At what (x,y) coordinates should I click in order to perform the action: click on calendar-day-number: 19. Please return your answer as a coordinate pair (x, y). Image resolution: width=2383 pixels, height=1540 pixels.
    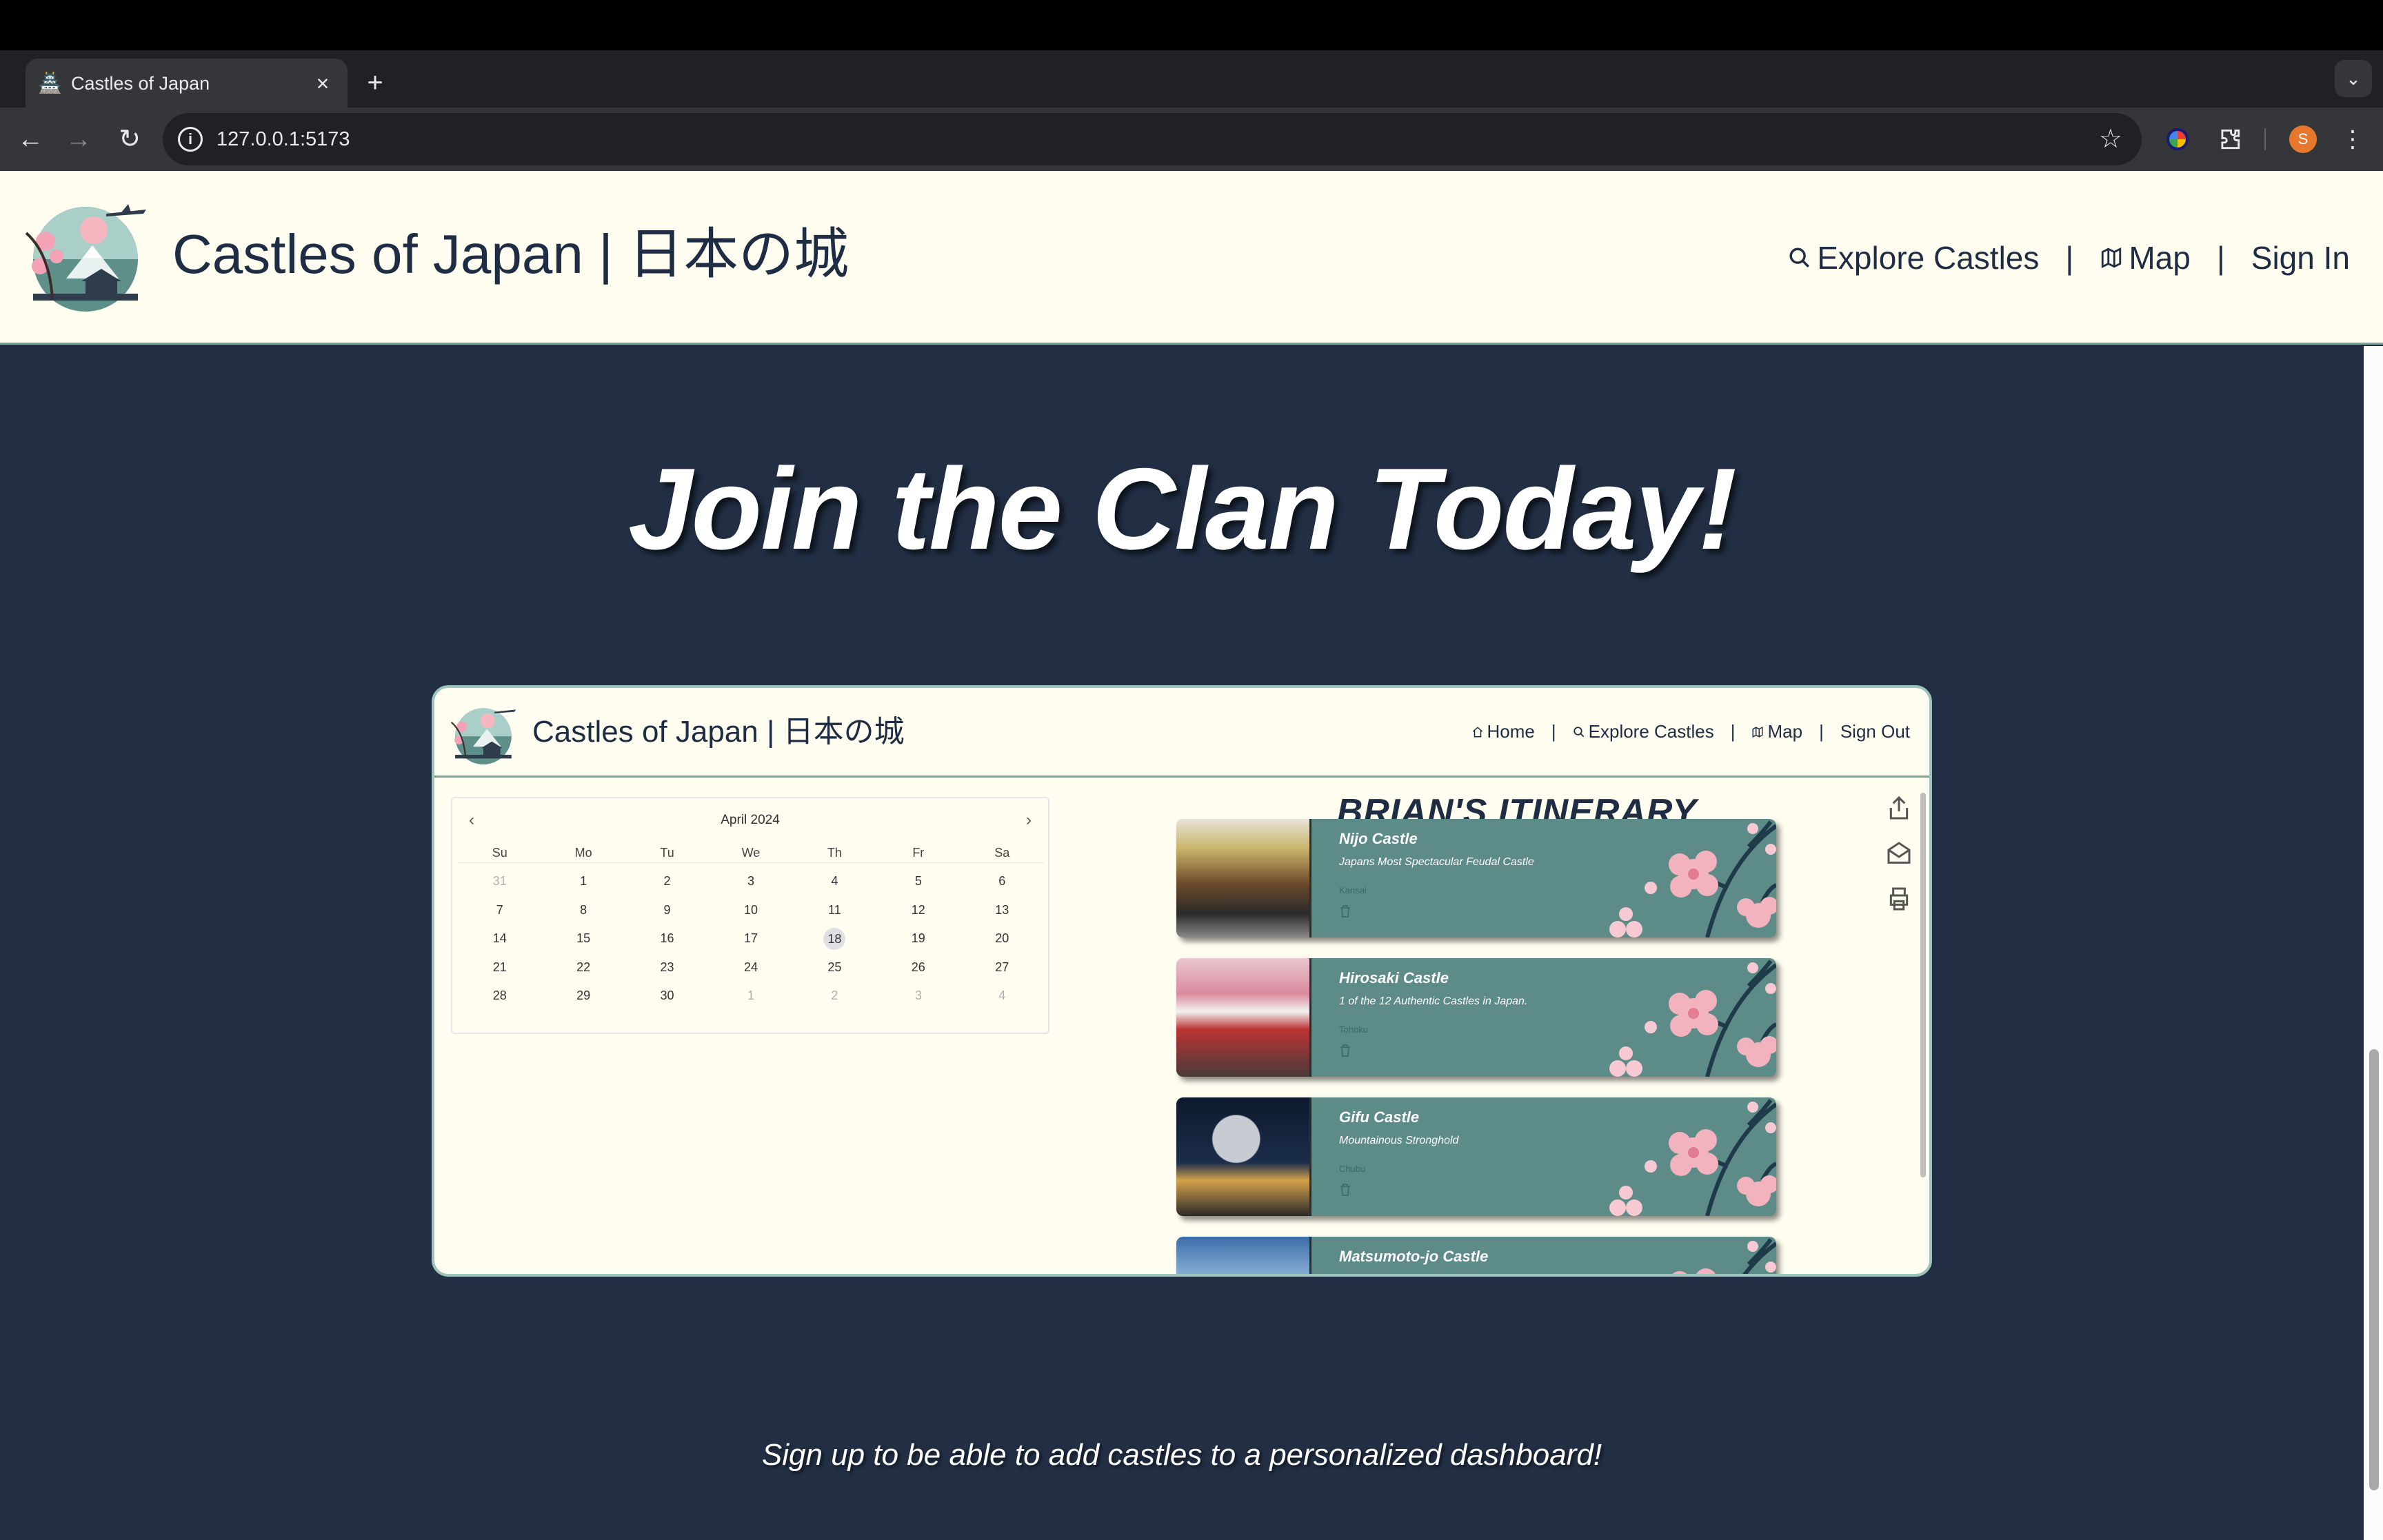
    Looking at the image, I should click on (918, 939).